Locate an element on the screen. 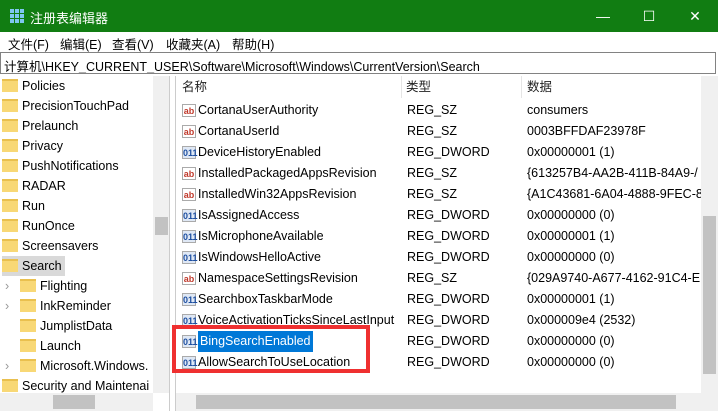  tree-item: PushNotifications is located at coordinates (60, 166).